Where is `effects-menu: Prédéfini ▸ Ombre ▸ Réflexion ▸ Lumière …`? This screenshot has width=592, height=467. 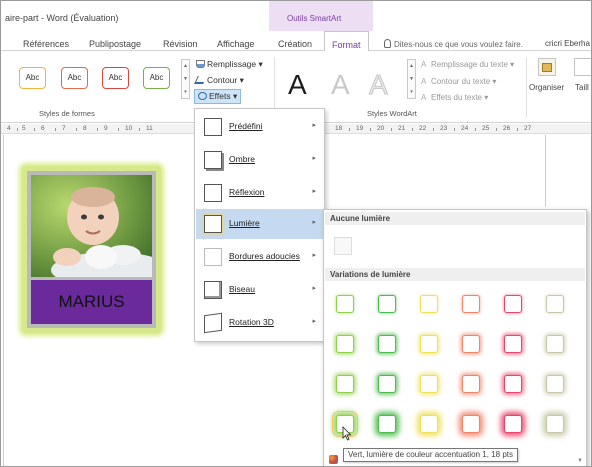
effects-menu: Prédéfini ▸ Ombre ▸ Réflexion ▸ Lumière … is located at coordinates (259, 225).